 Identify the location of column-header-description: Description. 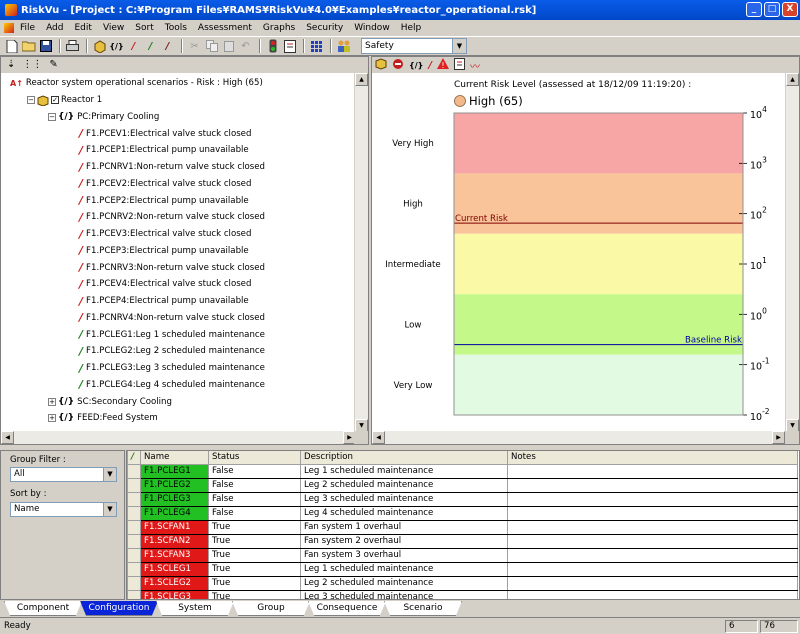
(404, 458).